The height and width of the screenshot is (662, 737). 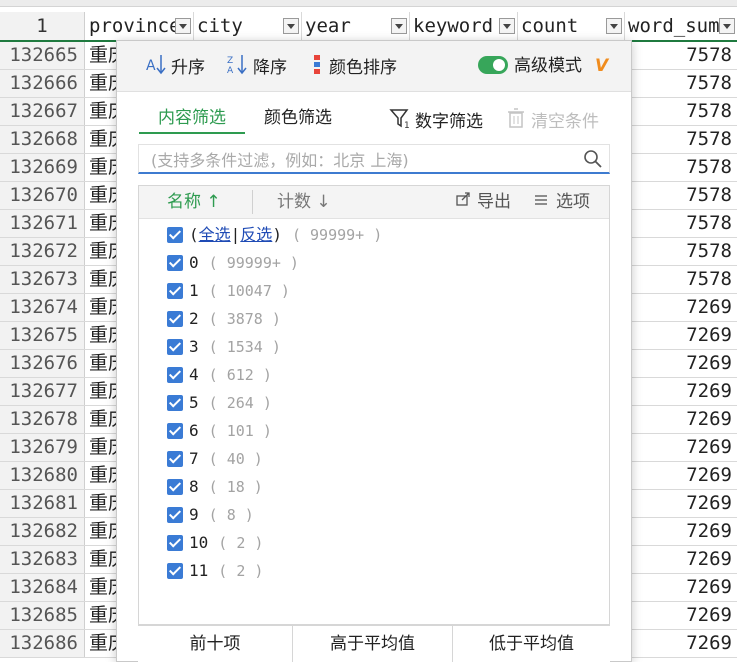 I want to click on tab-color-filter: 颜色筛选, so click(x=298, y=118).